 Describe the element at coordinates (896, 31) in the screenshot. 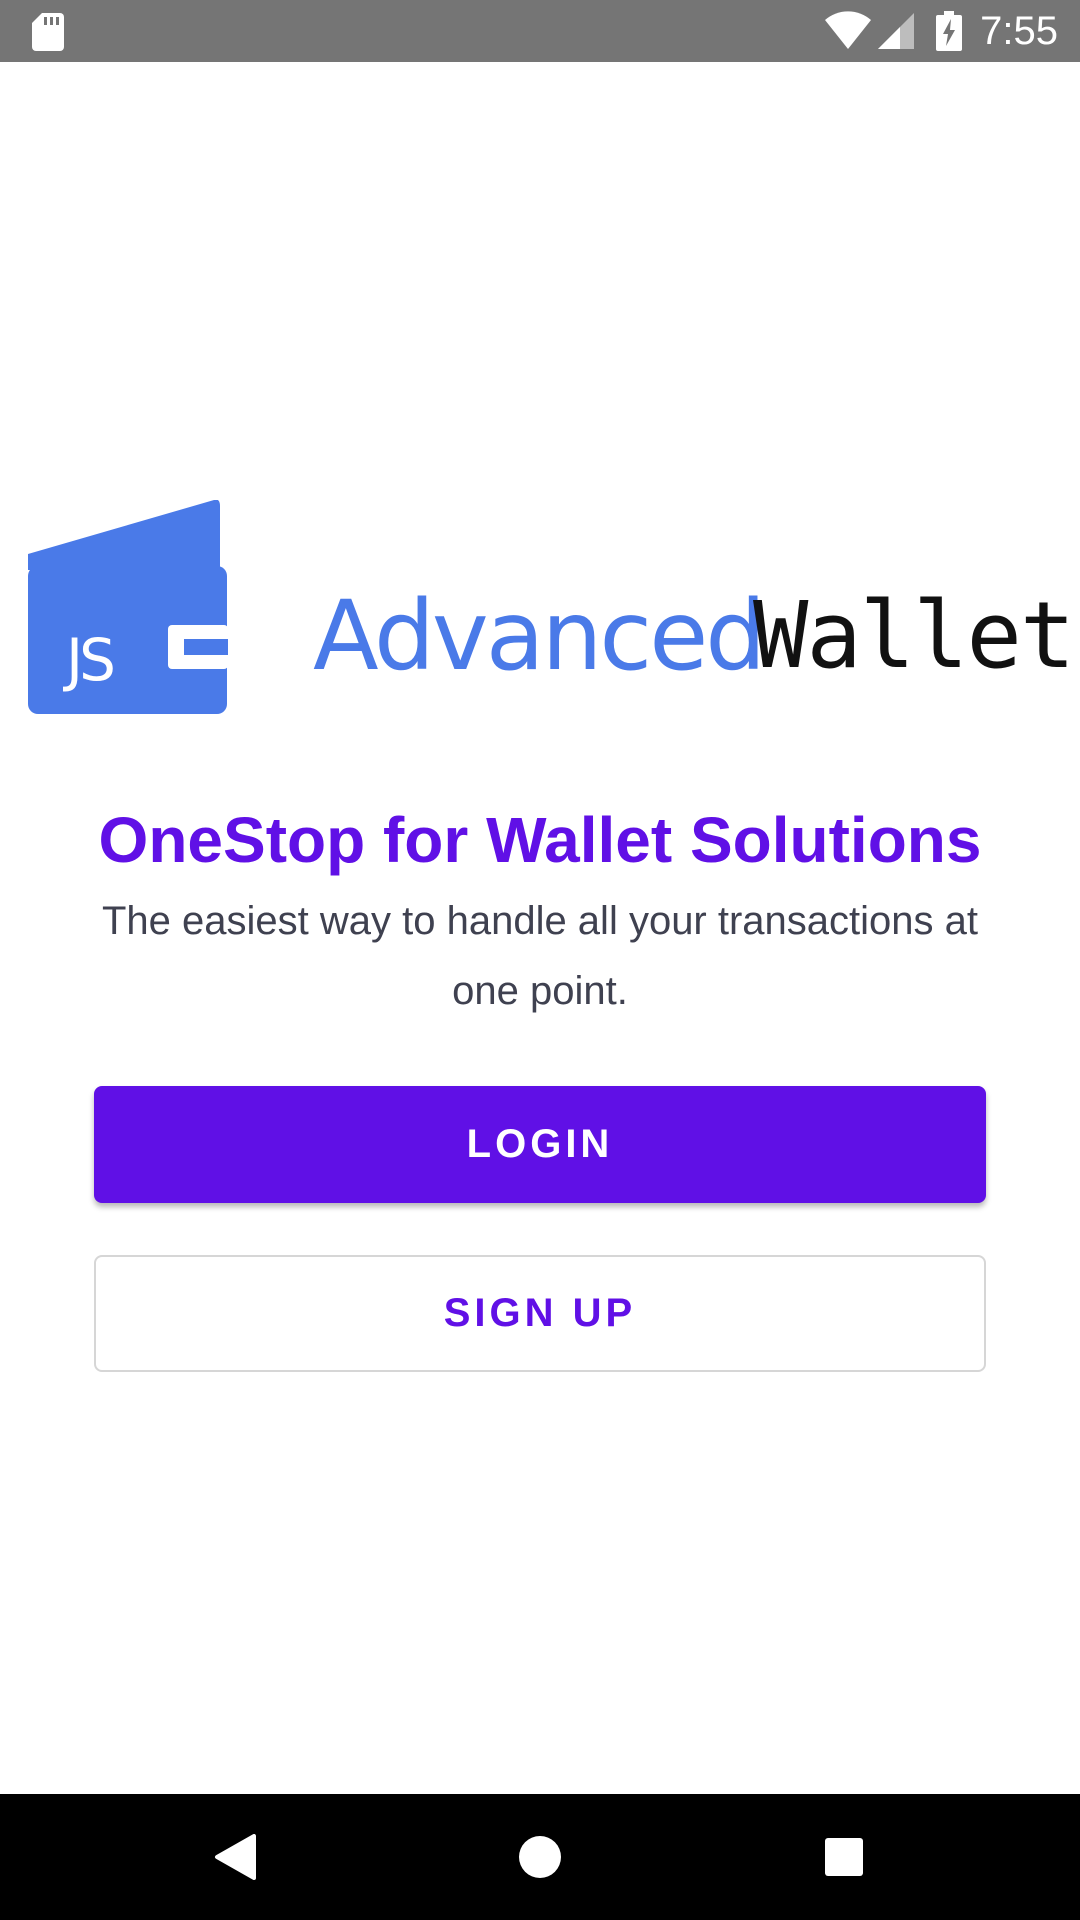

I see `signal-icon` at that location.